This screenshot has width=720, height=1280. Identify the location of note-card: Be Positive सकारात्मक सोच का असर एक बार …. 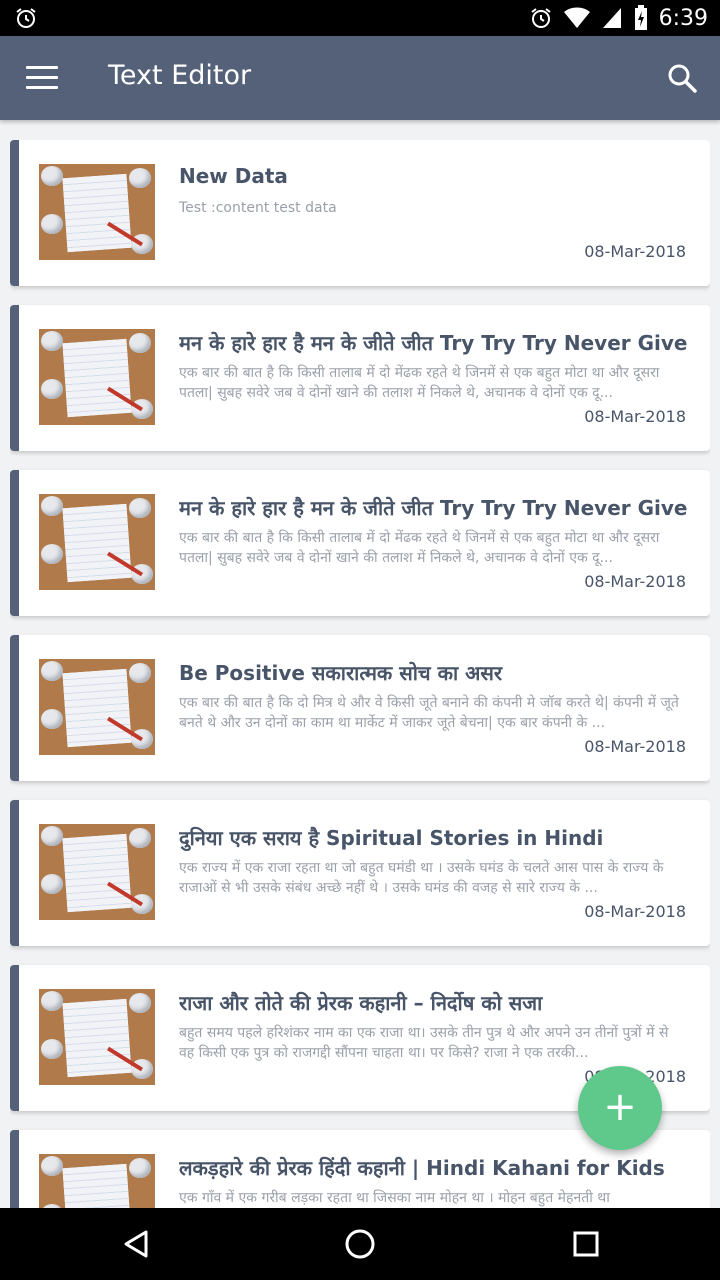
(360, 708).